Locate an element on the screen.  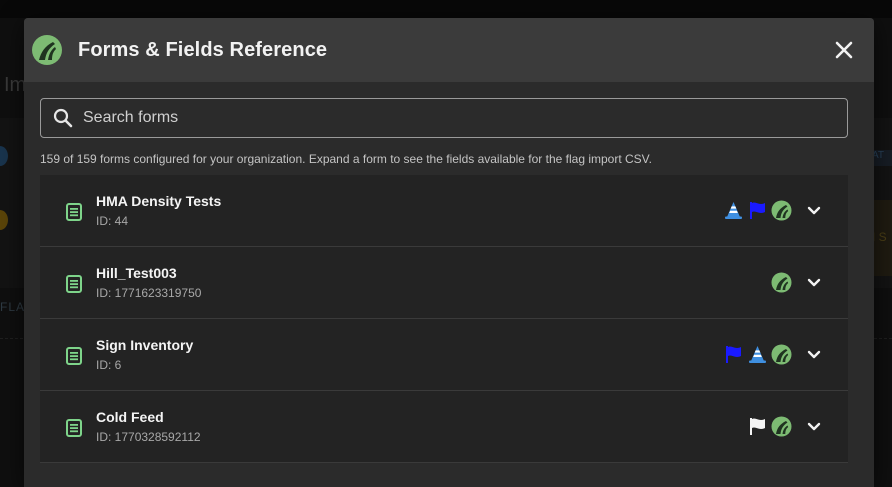
form-id: ID: 6 is located at coordinates (109, 365).